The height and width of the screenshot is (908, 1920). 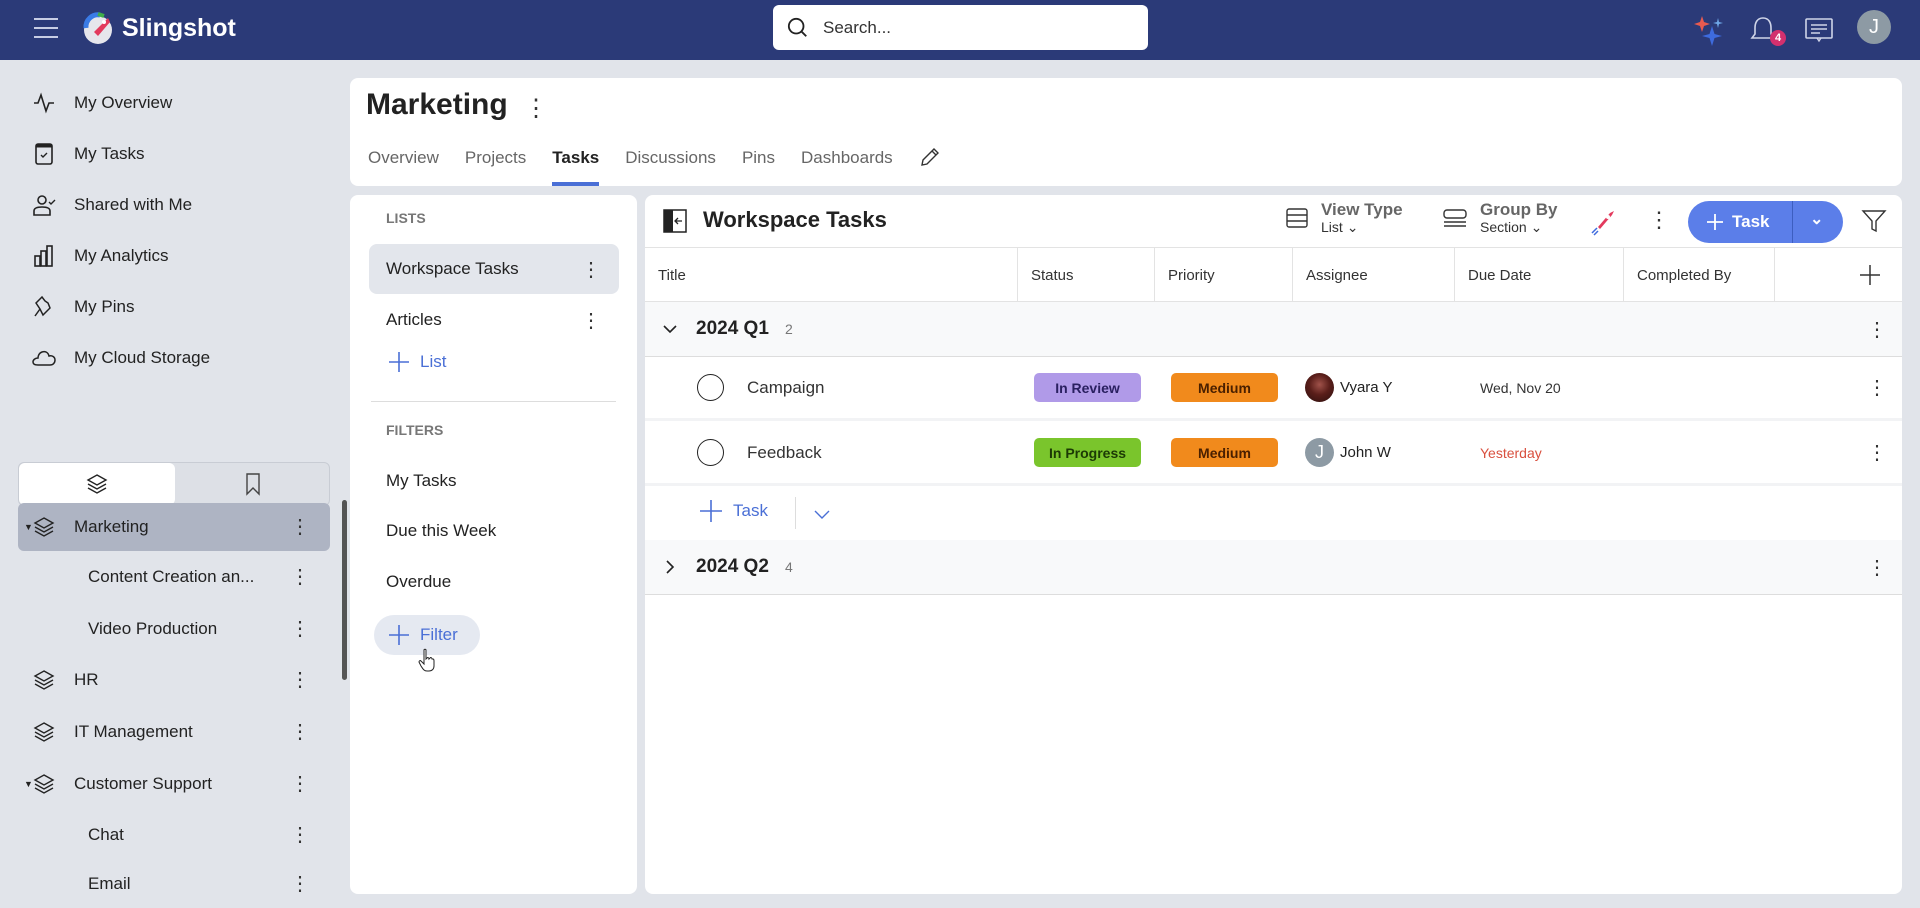 What do you see at coordinates (495, 167) in the screenshot?
I see `tab-projects: Projects` at bounding box center [495, 167].